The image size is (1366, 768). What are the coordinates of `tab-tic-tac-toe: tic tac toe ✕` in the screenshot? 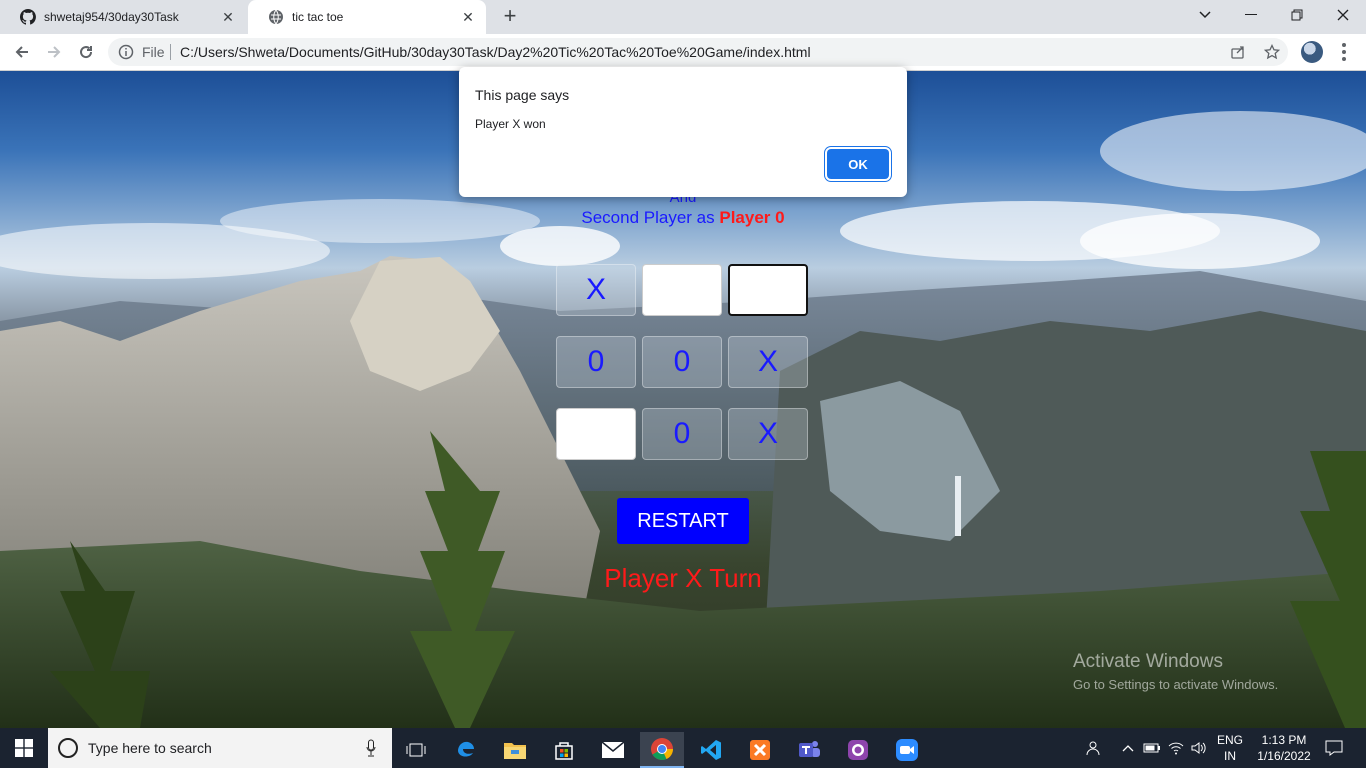 It's located at (367, 17).